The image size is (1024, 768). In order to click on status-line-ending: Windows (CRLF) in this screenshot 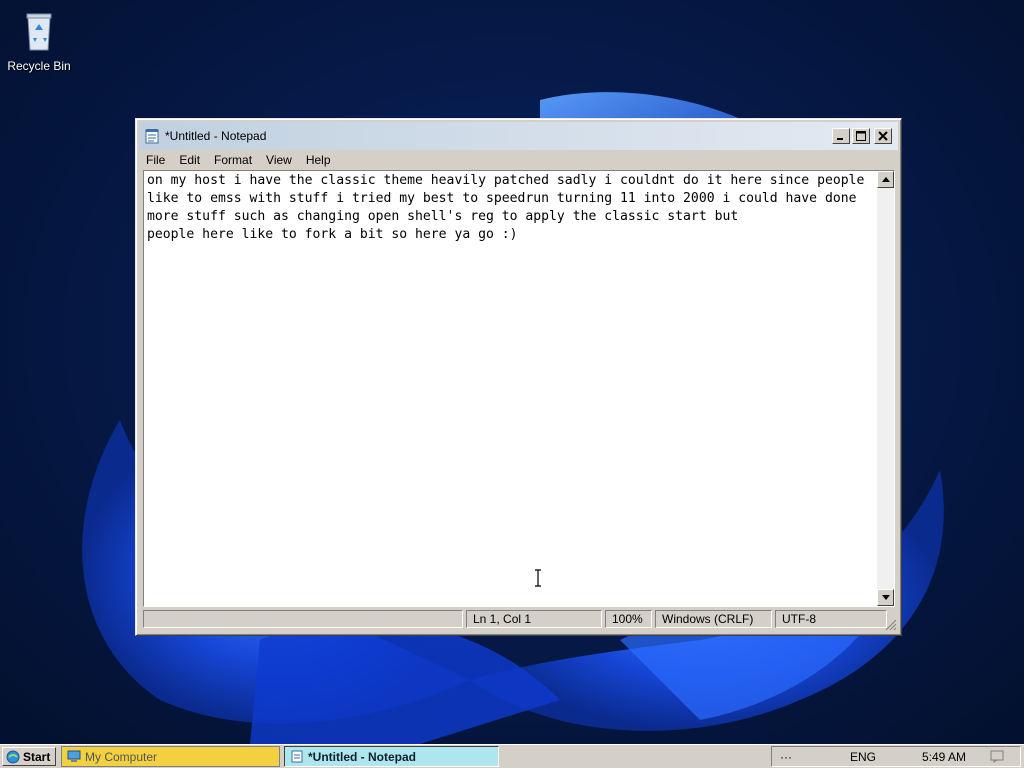, I will do `click(713, 619)`.